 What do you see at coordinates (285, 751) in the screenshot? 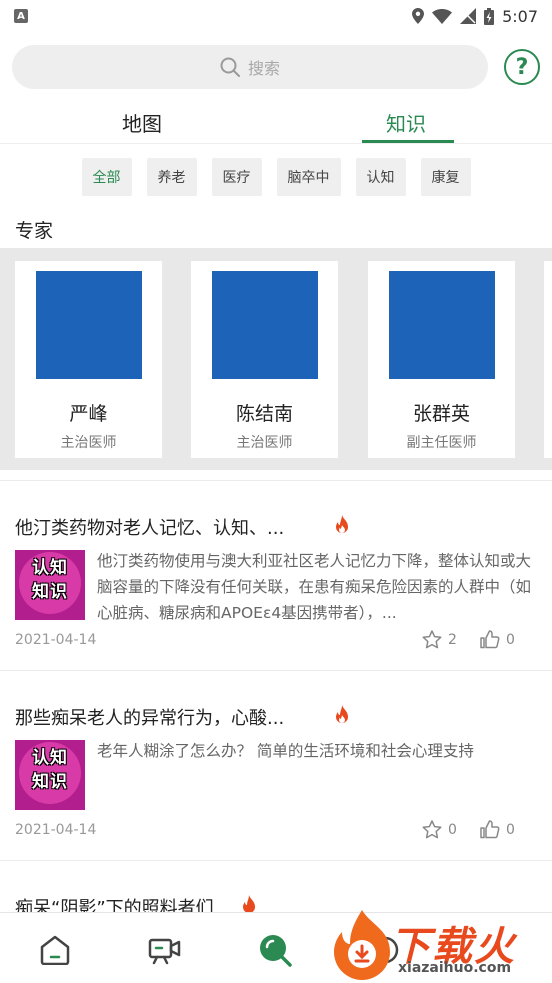
I see `article-summary: 老年人糊涂了怎么办？ 简单的生活环境和社会心理支持` at bounding box center [285, 751].